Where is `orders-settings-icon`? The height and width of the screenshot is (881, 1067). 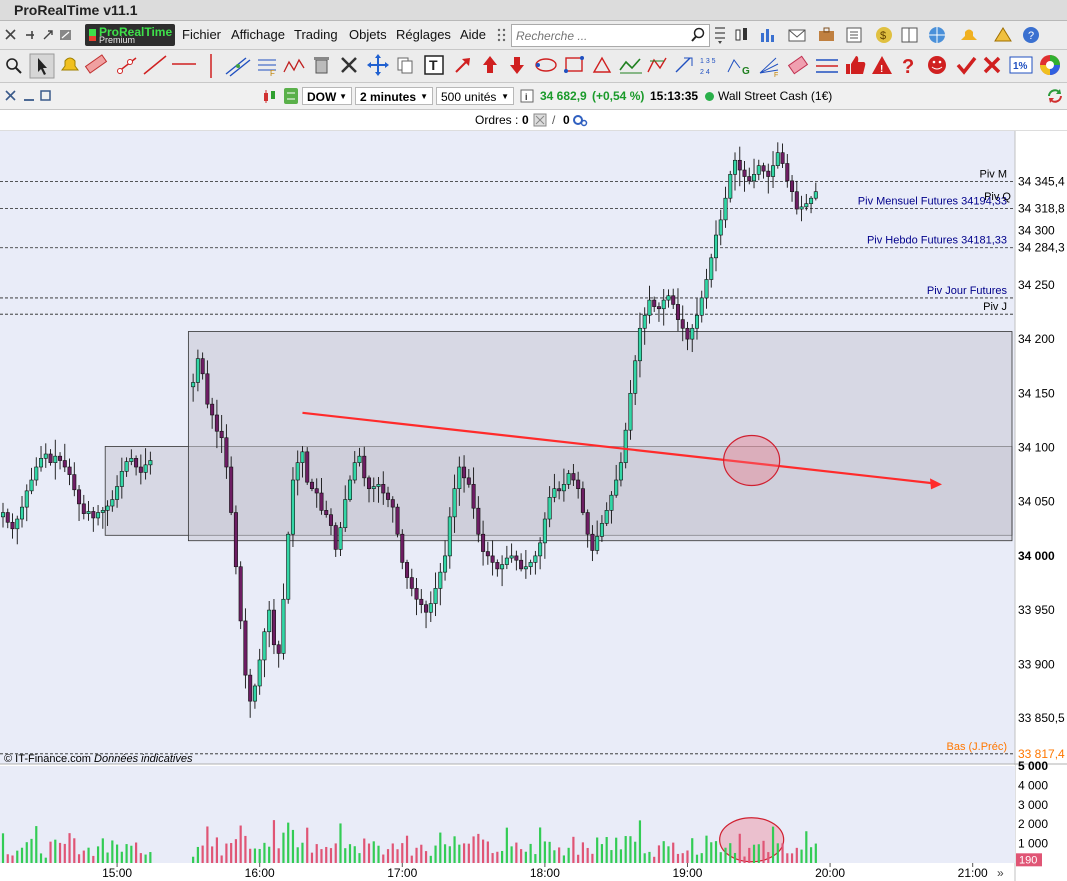
orders-settings-icon is located at coordinates (580, 120).